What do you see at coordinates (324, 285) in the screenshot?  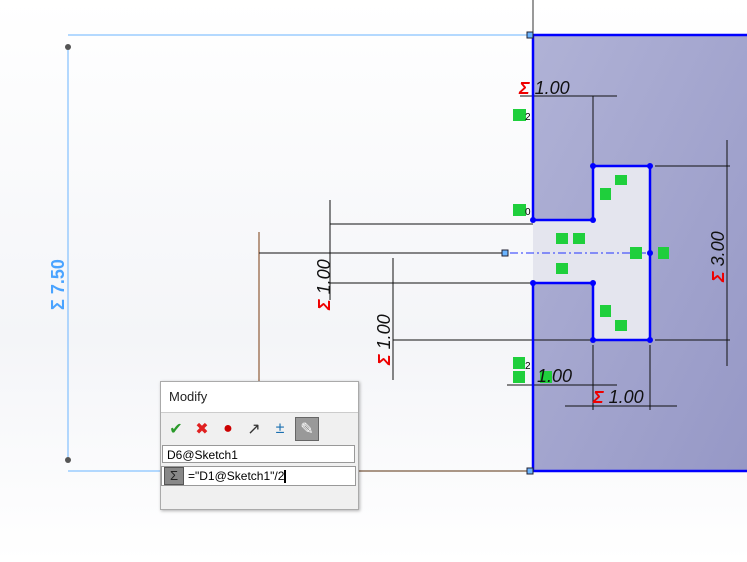 I see `slot-dimension-1-label: Σ 1.00` at bounding box center [324, 285].